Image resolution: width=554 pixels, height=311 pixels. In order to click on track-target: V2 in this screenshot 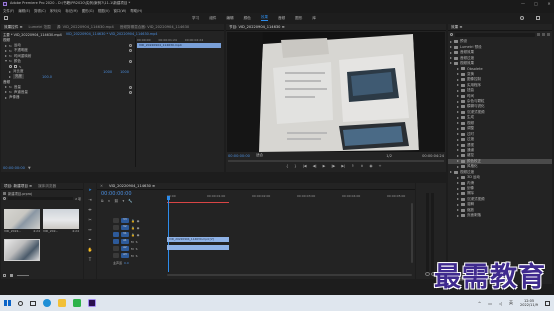, I will do `click(125, 227)`.